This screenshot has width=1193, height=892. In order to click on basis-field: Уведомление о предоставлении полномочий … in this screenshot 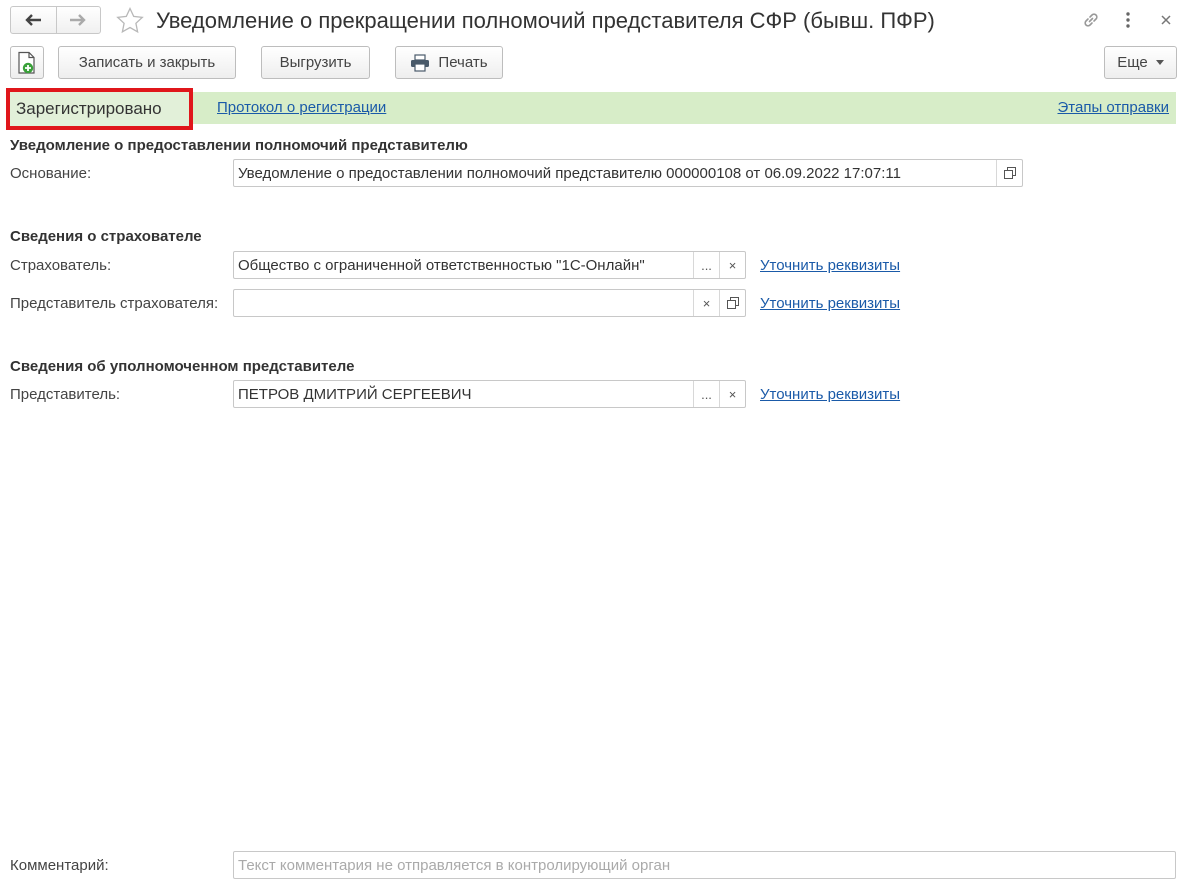, I will do `click(628, 173)`.